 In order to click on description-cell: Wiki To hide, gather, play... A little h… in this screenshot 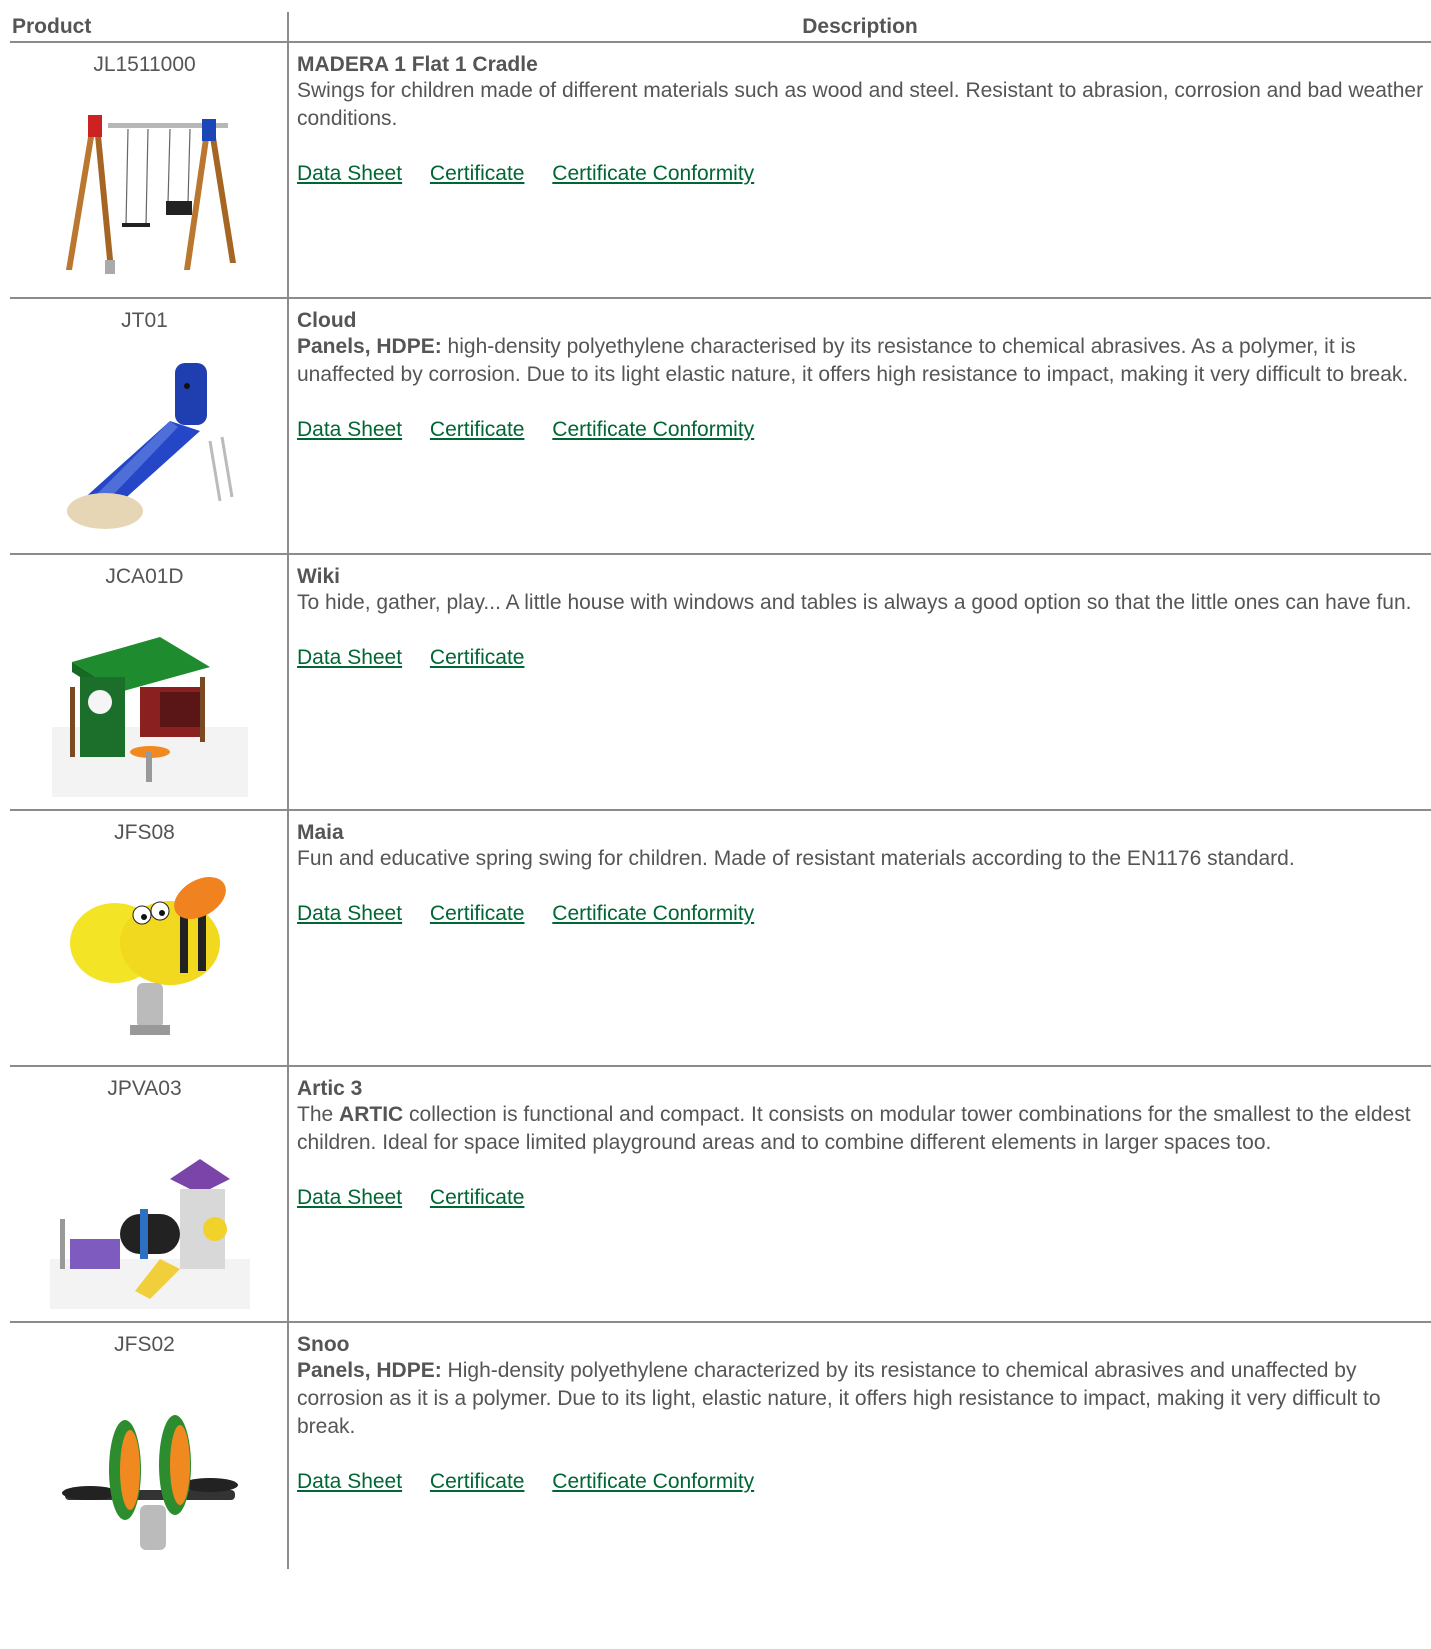, I will do `click(860, 682)`.